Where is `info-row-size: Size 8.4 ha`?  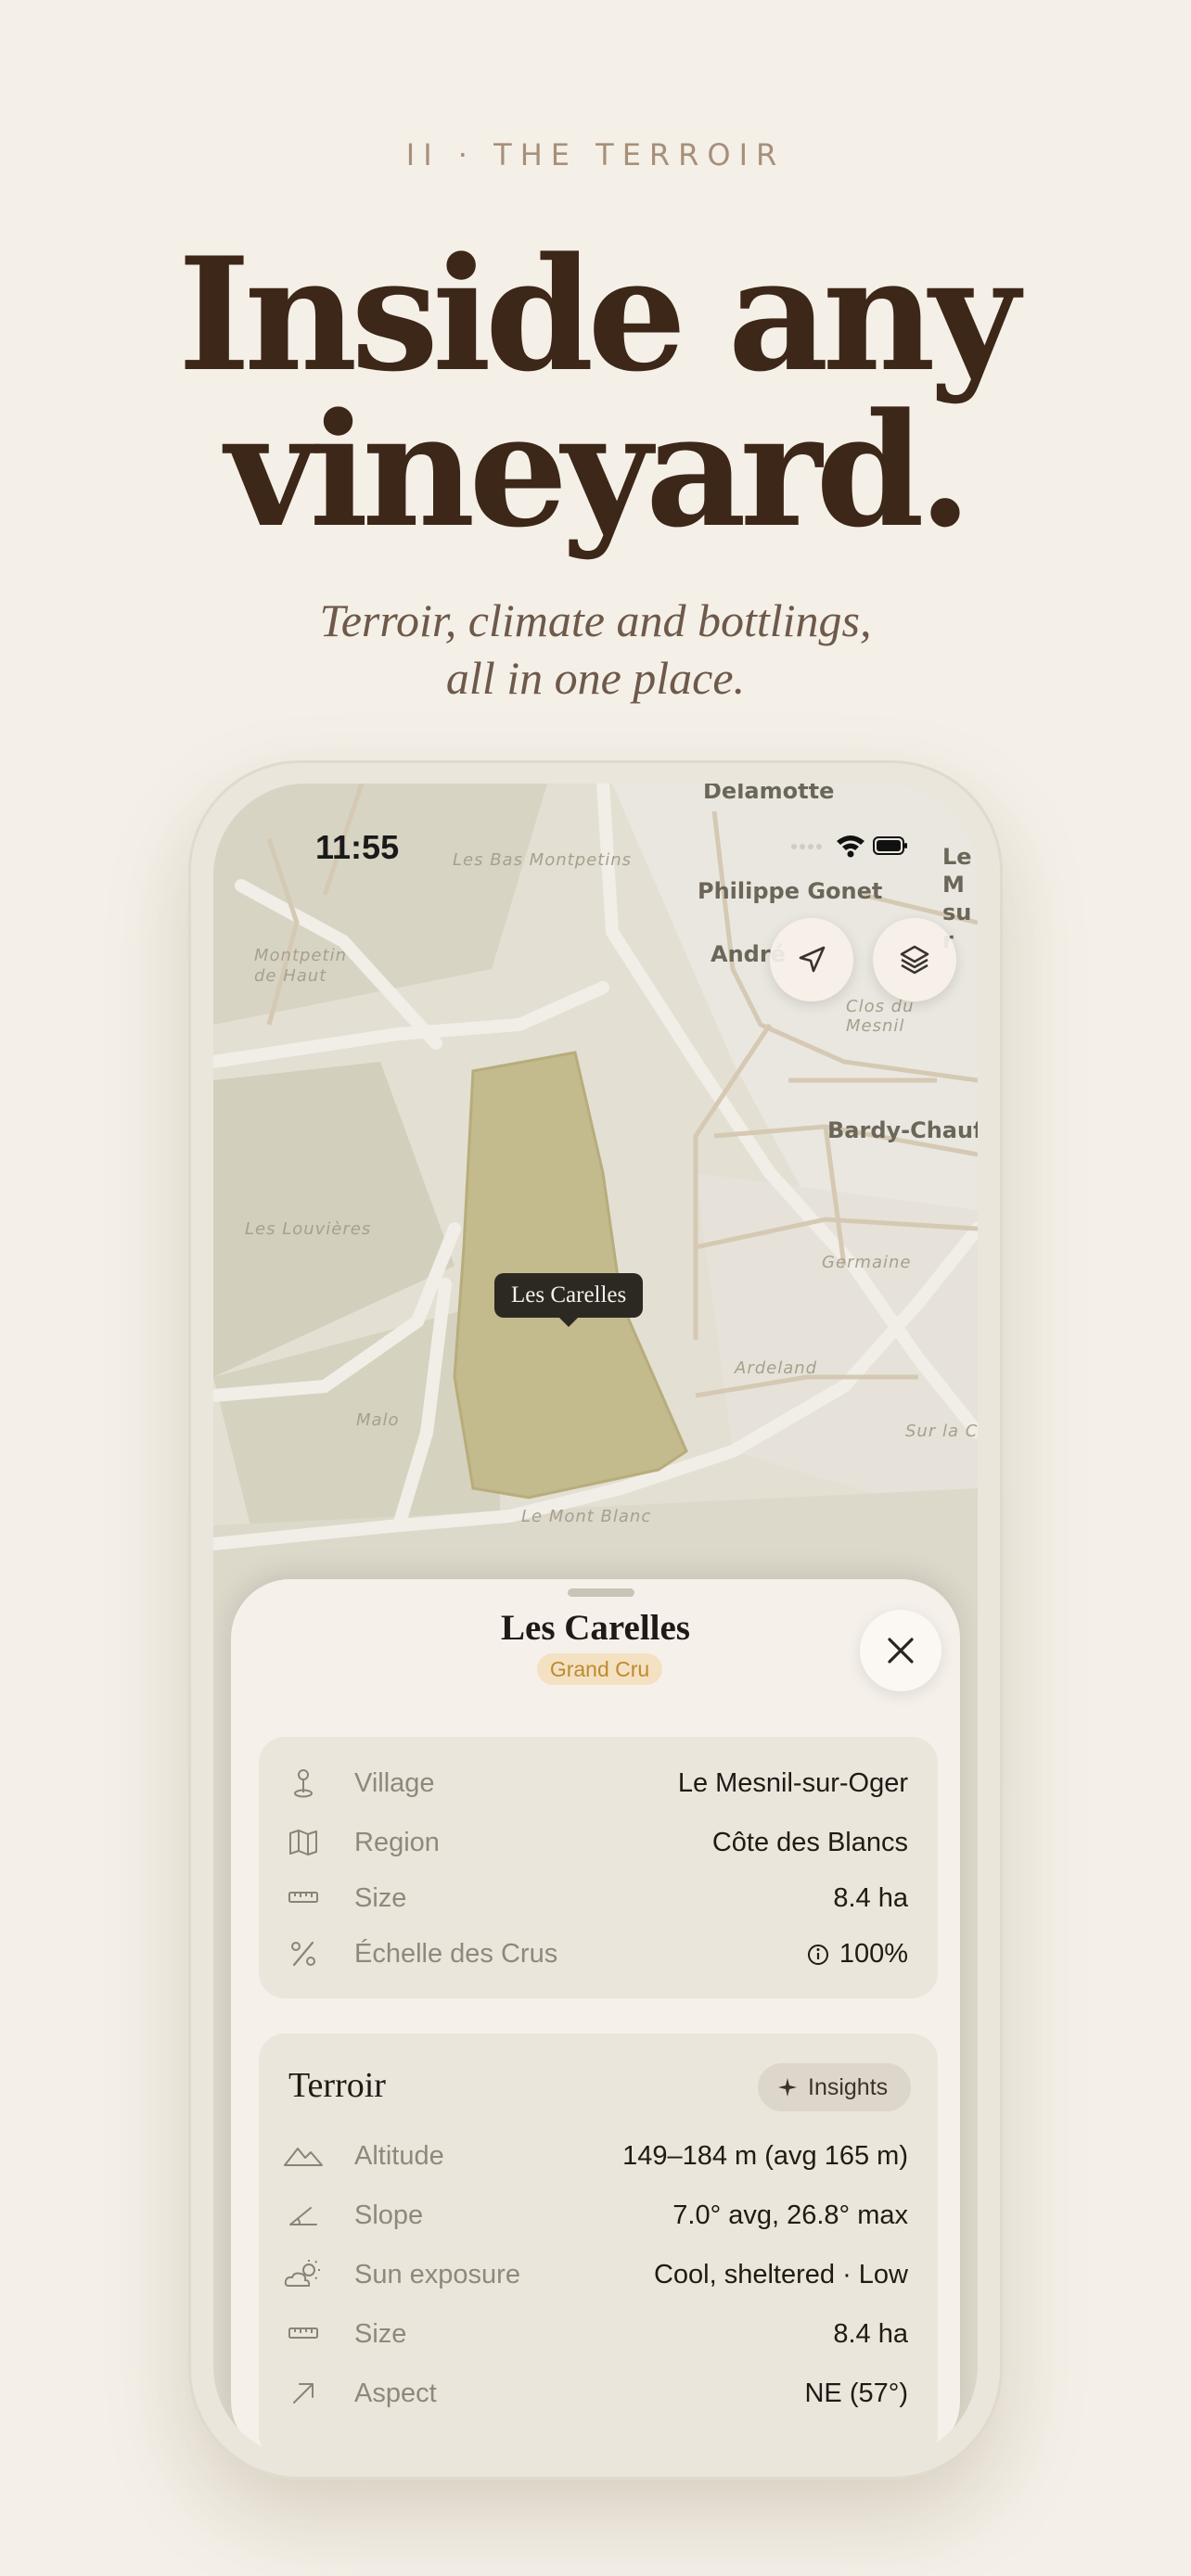 info-row-size: Size 8.4 ha is located at coordinates (598, 1900).